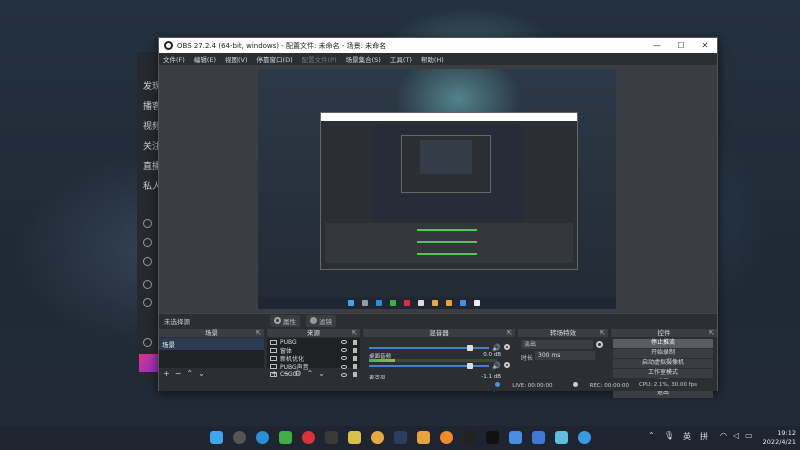 Image resolution: width=800 pixels, height=450 pixels. What do you see at coordinates (308, 437) in the screenshot?
I see `netease-music-icon` at bounding box center [308, 437].